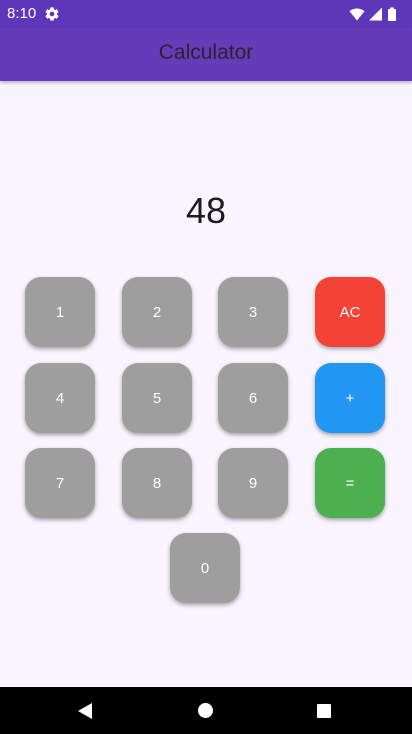  What do you see at coordinates (350, 398) in the screenshot?
I see `plus-button: +` at bounding box center [350, 398].